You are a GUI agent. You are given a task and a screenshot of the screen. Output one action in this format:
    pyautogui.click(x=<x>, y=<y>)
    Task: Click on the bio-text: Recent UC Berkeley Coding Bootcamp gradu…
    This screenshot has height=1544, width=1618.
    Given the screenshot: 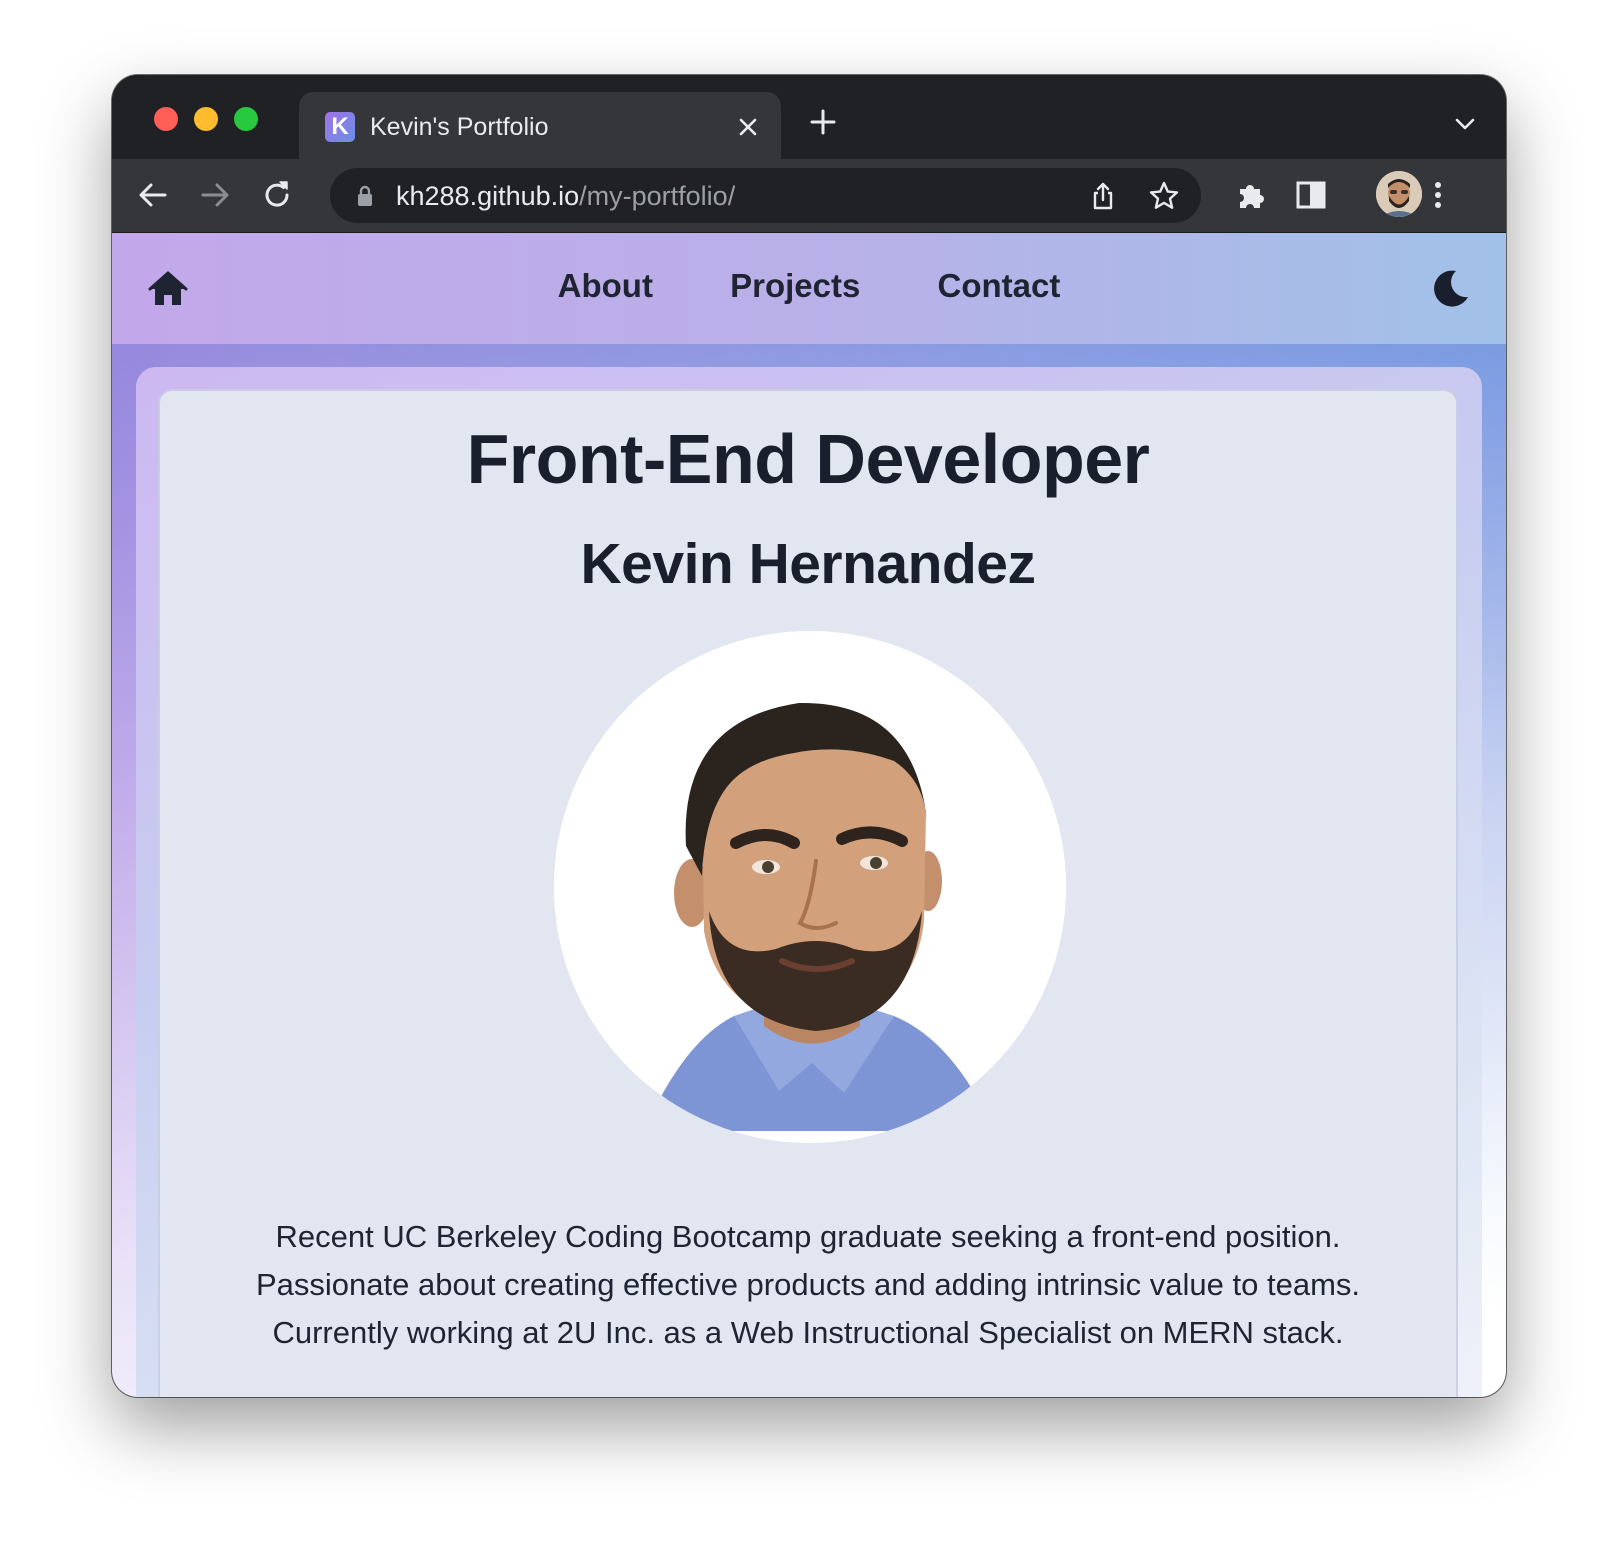 What is the action you would take?
    pyautogui.click(x=808, y=1285)
    